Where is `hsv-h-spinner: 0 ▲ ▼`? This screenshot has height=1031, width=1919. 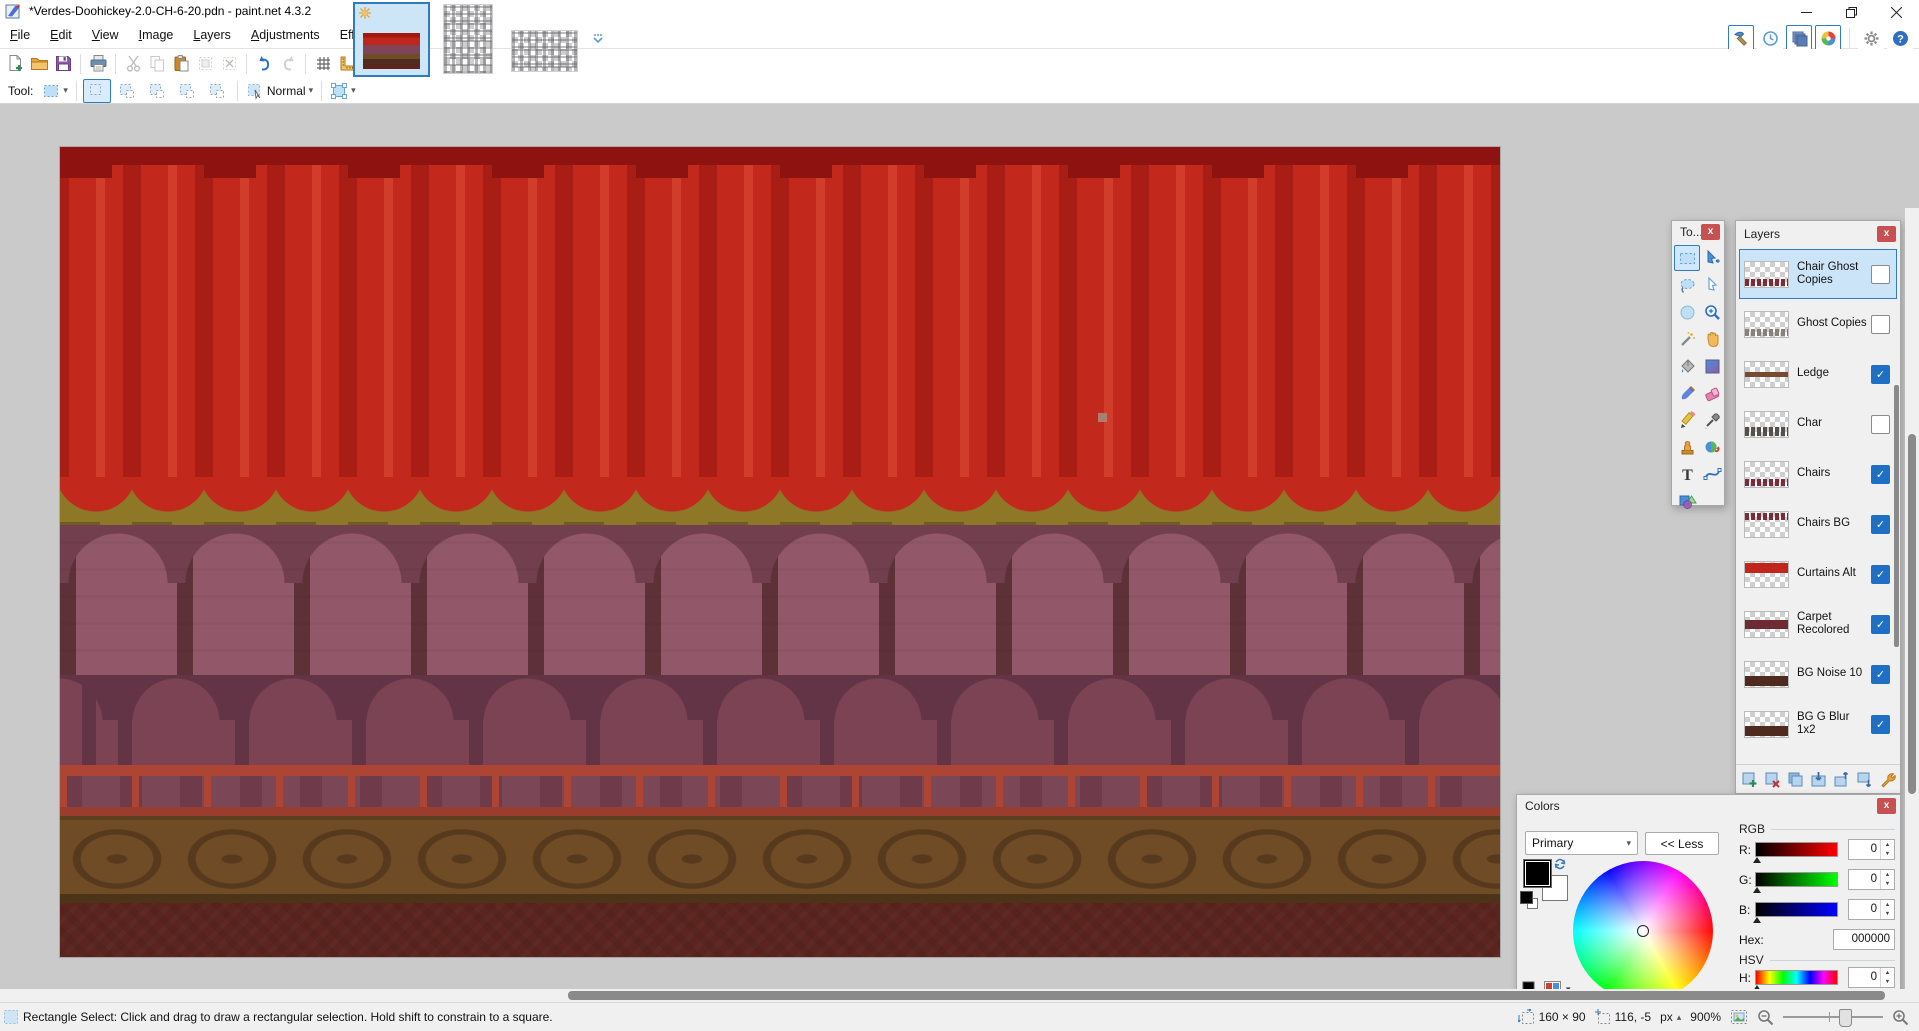 hsv-h-spinner: 0 ▲ ▼ is located at coordinates (1871, 977).